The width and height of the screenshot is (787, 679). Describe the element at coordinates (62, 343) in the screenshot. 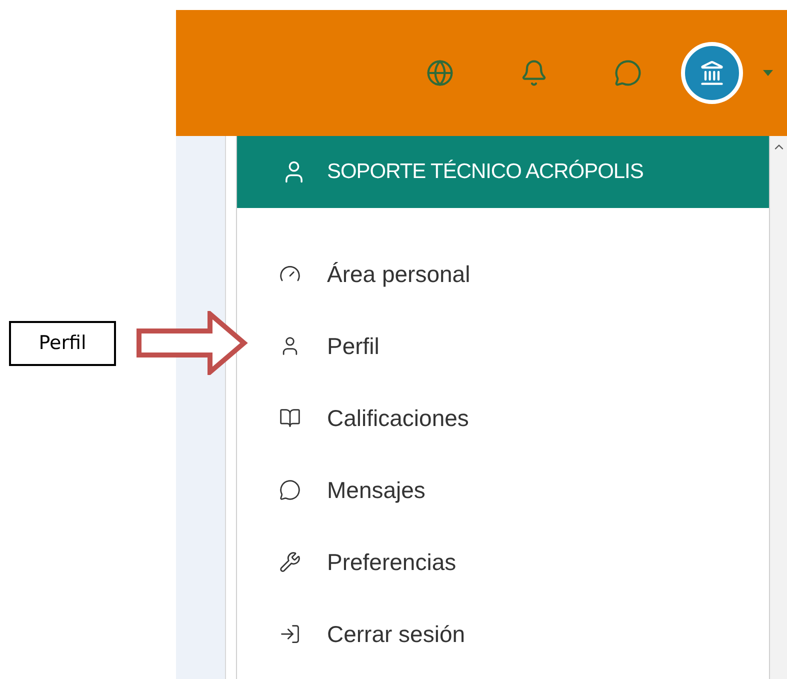

I see `callout-label: Perfil` at that location.